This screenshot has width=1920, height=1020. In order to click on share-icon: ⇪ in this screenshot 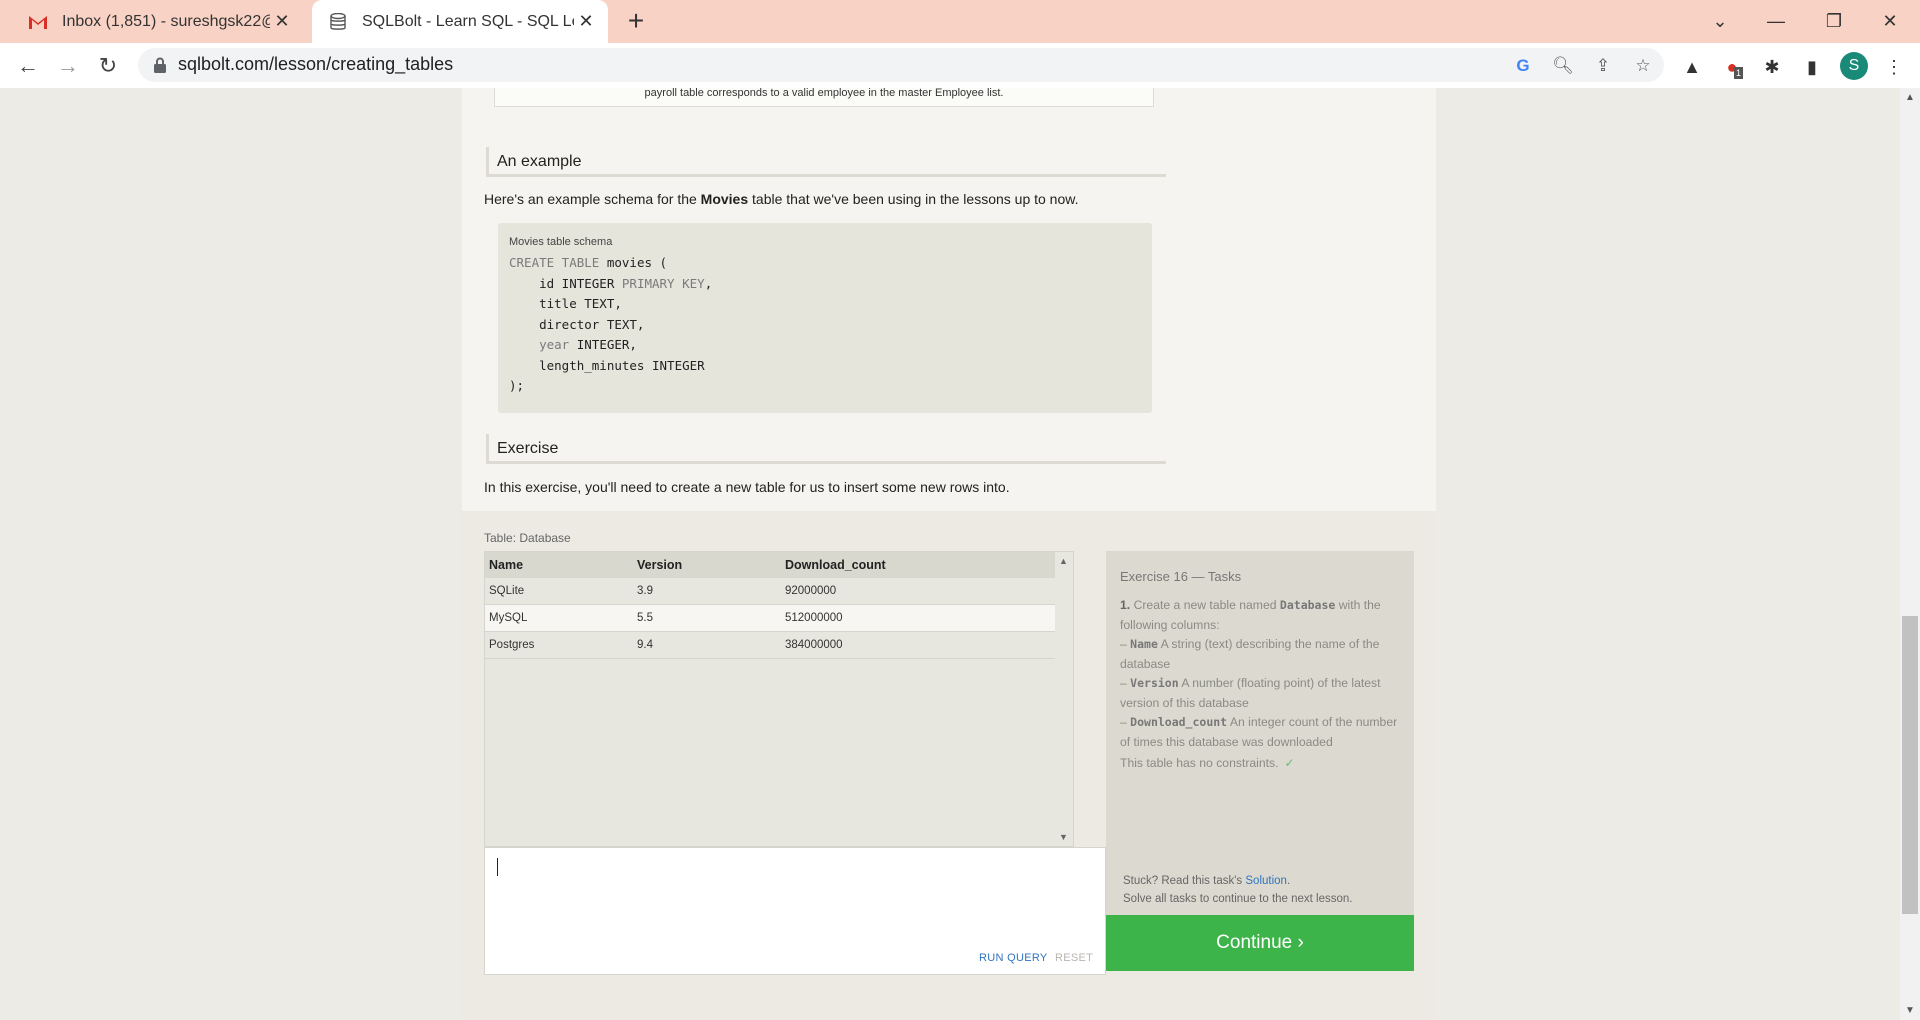, I will do `click(1603, 66)`.